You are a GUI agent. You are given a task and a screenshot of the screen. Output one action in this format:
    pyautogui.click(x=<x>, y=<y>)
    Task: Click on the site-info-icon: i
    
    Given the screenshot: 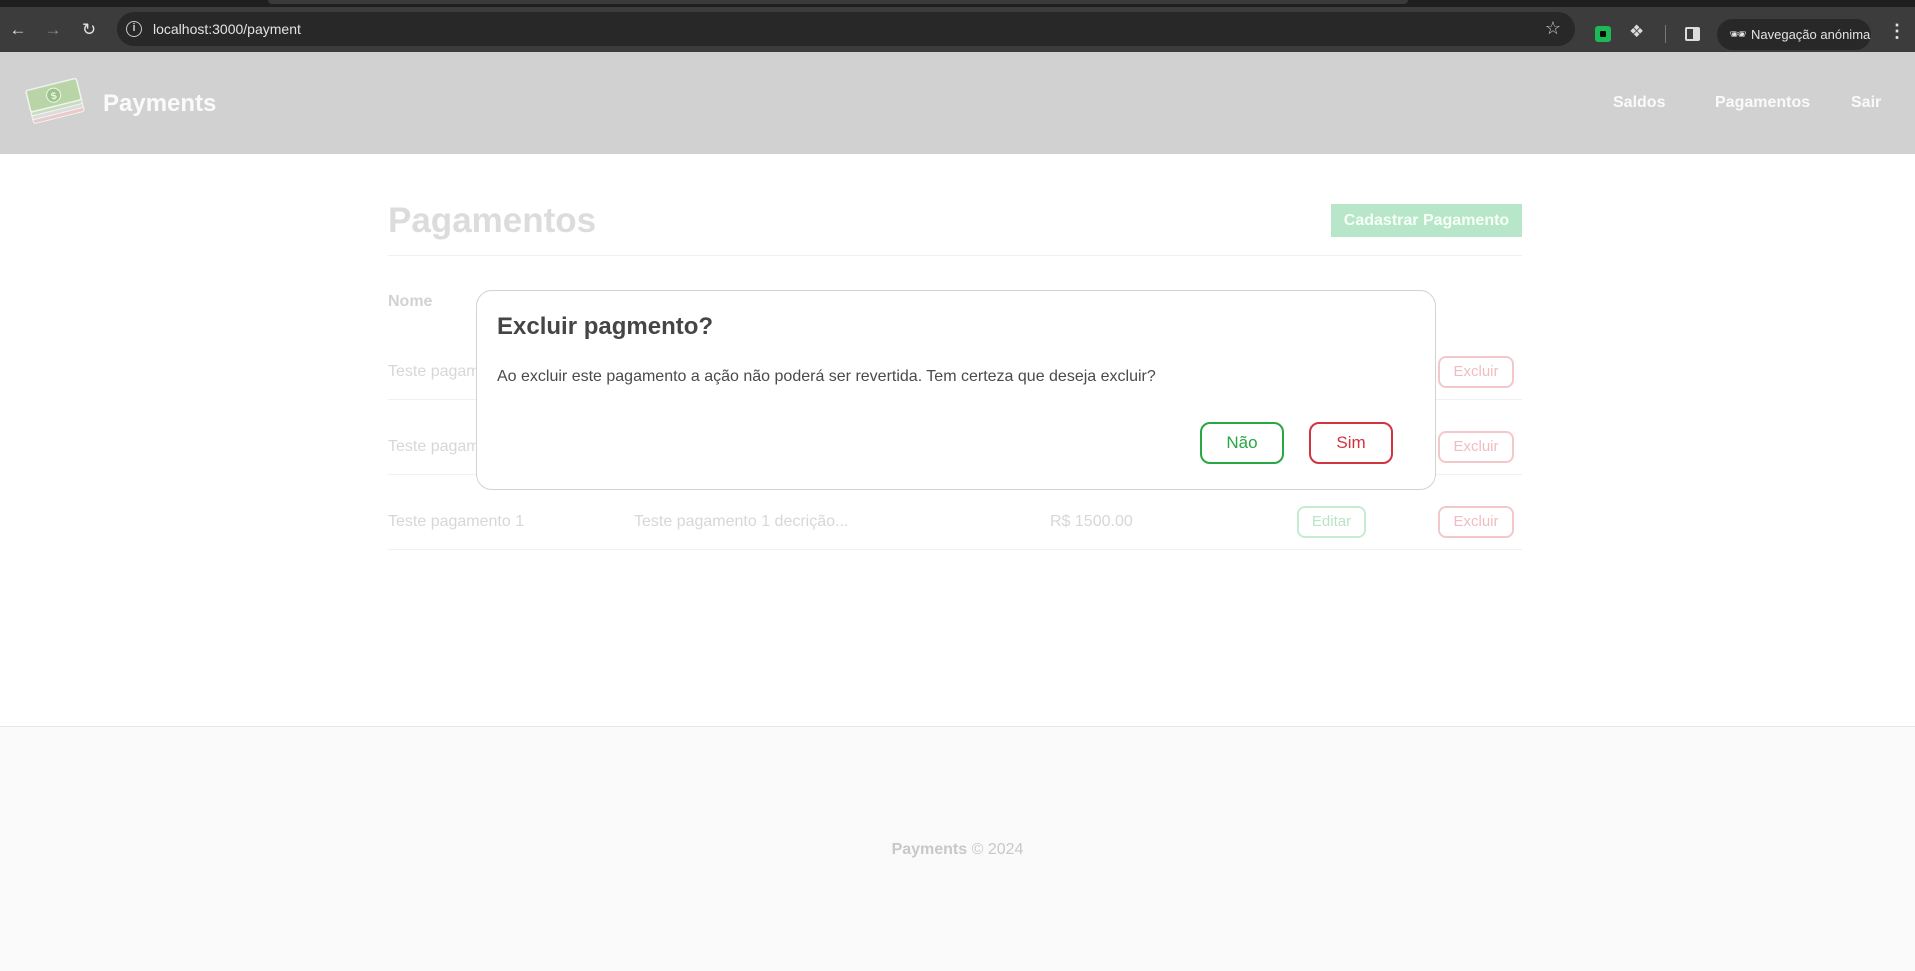 What is the action you would take?
    pyautogui.click(x=134, y=29)
    